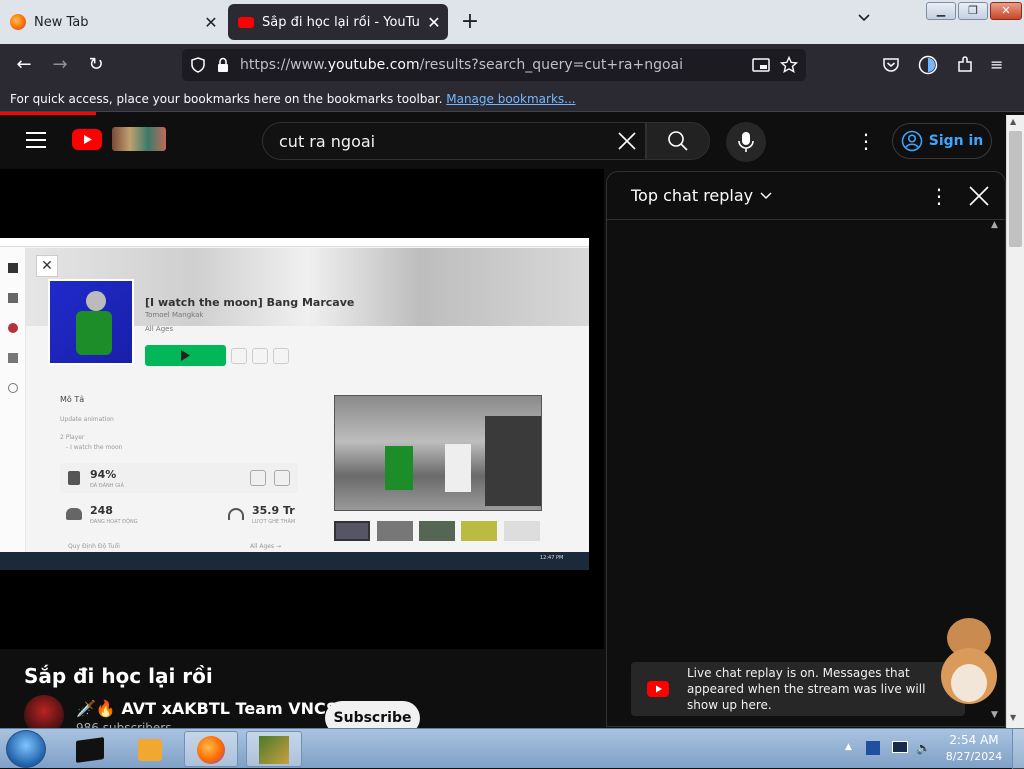 Image resolution: width=1024 pixels, height=769 pixels. Describe the element at coordinates (103, 474) in the screenshot. I see `rating-value: 94%` at that location.